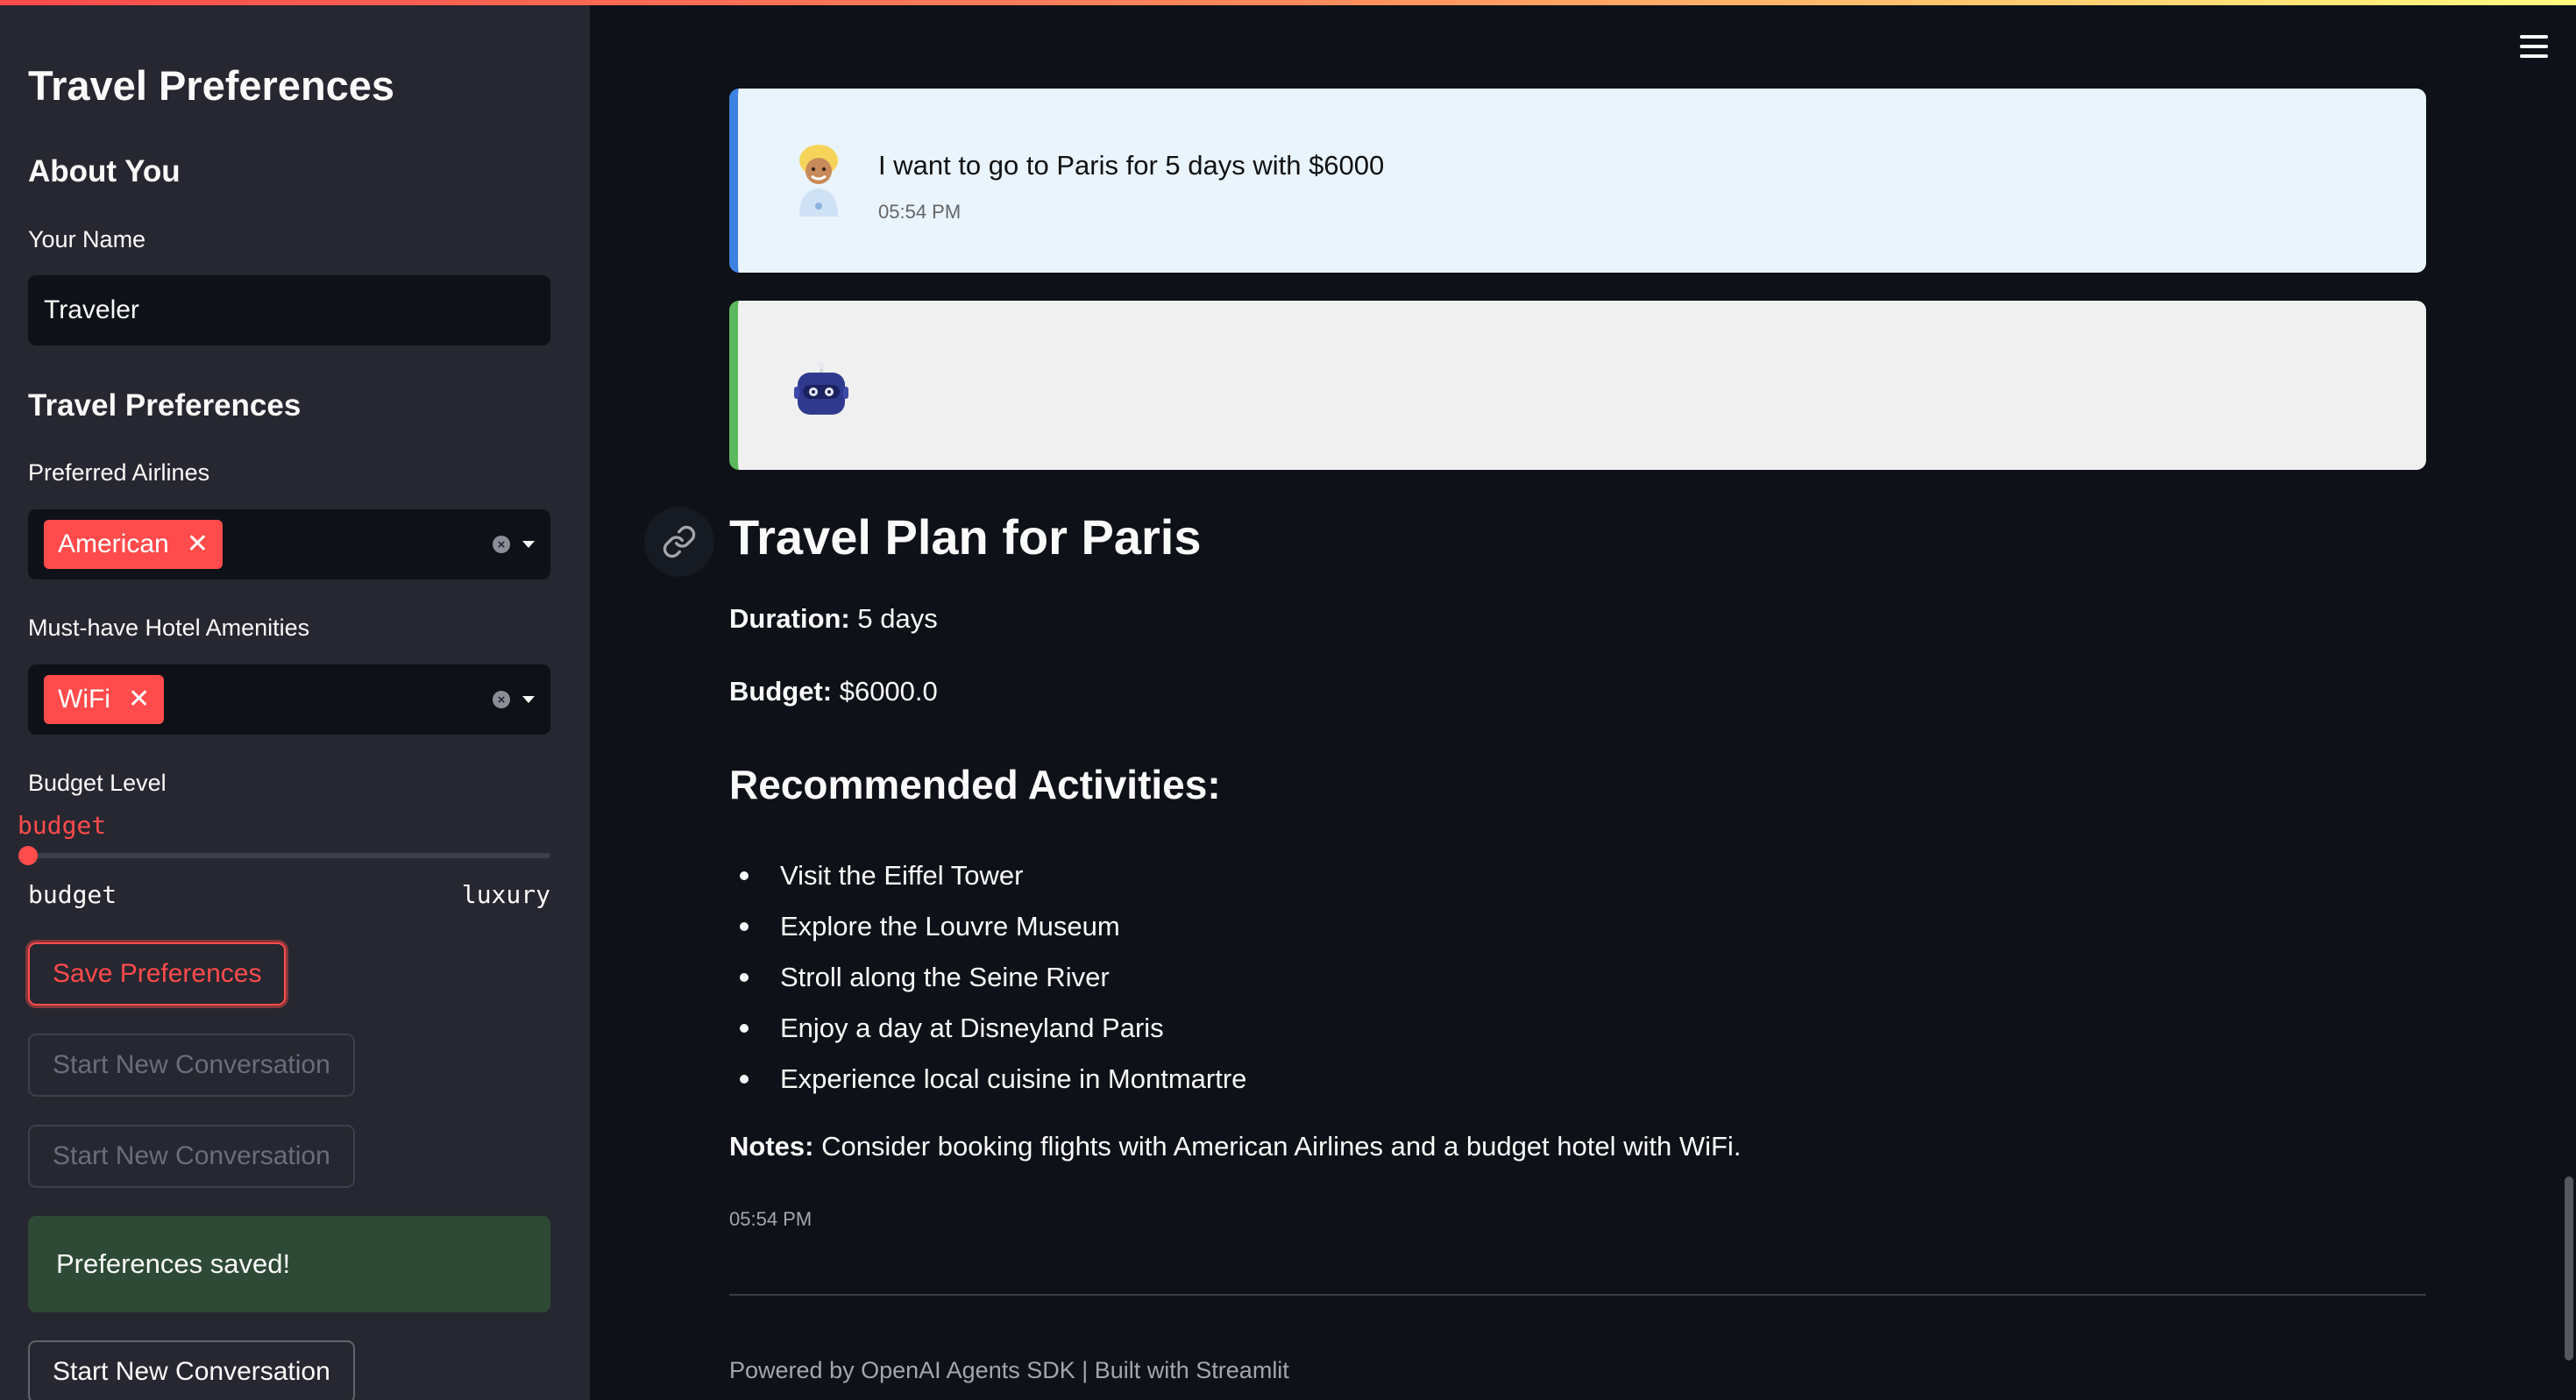 The height and width of the screenshot is (1400, 2576). What do you see at coordinates (988, 1079) in the screenshot?
I see `list-item: Experience local cuisine in Montmartre` at bounding box center [988, 1079].